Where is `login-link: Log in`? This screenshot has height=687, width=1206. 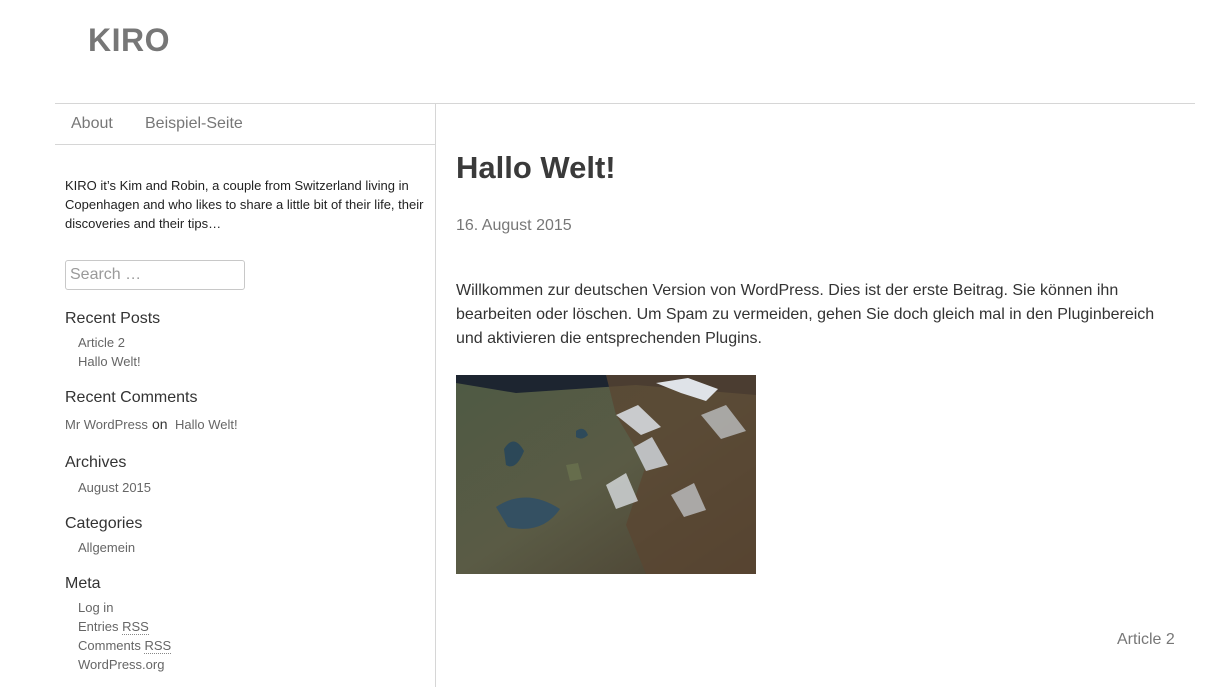
login-link: Log in is located at coordinates (95, 607).